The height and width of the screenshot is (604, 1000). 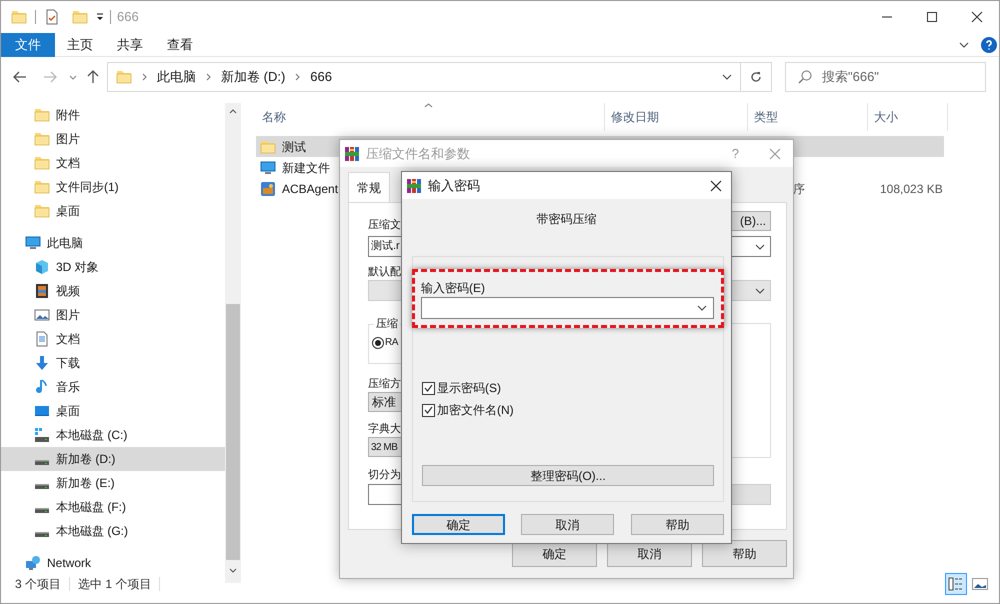 What do you see at coordinates (384, 475) in the screenshot?
I see `field-label: 切分为` at bounding box center [384, 475].